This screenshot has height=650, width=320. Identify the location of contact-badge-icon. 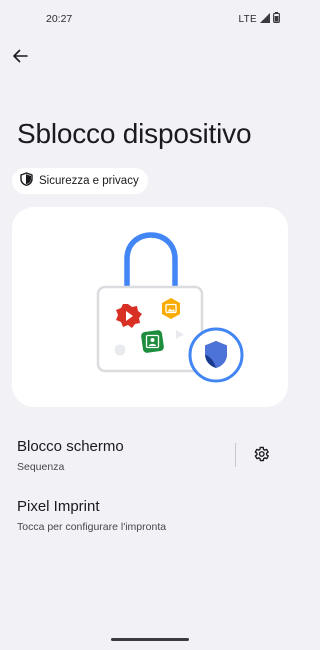
(152, 341).